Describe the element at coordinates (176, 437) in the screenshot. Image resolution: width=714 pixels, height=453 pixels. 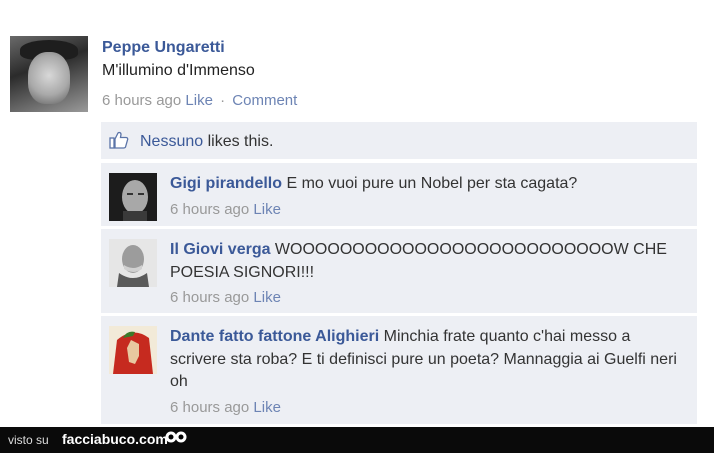
I see `eyes-logo-icon` at that location.